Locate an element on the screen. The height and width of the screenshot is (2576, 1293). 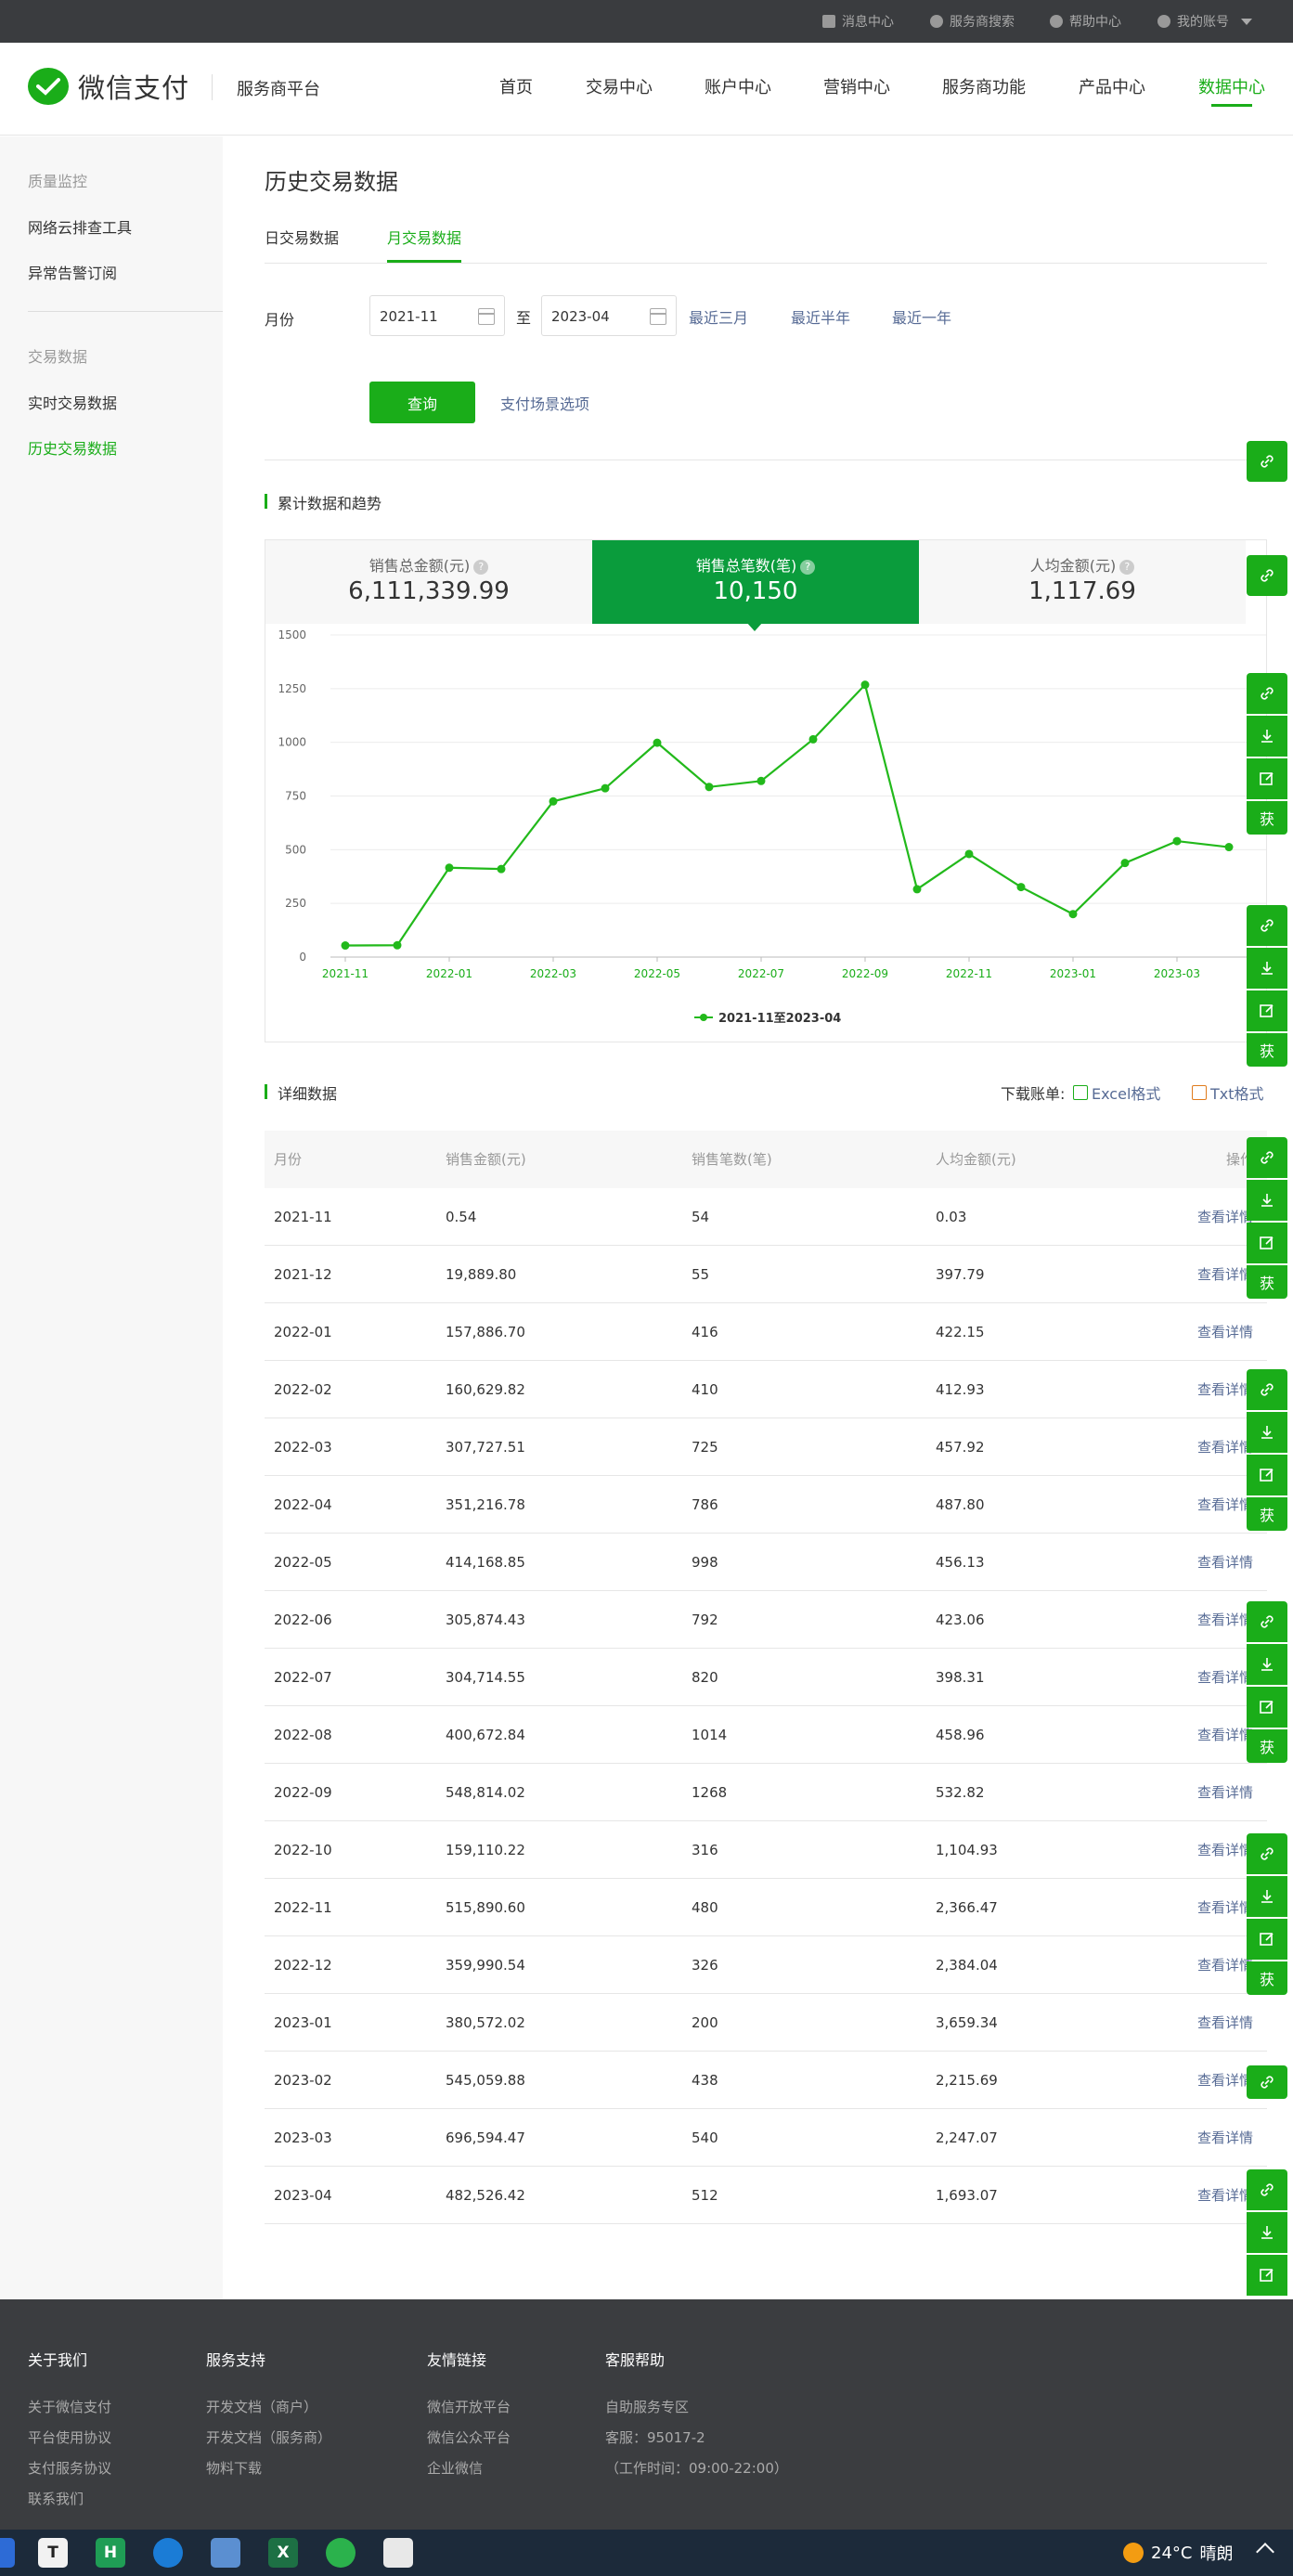
footer-link: 物料下载 is located at coordinates (234, 2468).